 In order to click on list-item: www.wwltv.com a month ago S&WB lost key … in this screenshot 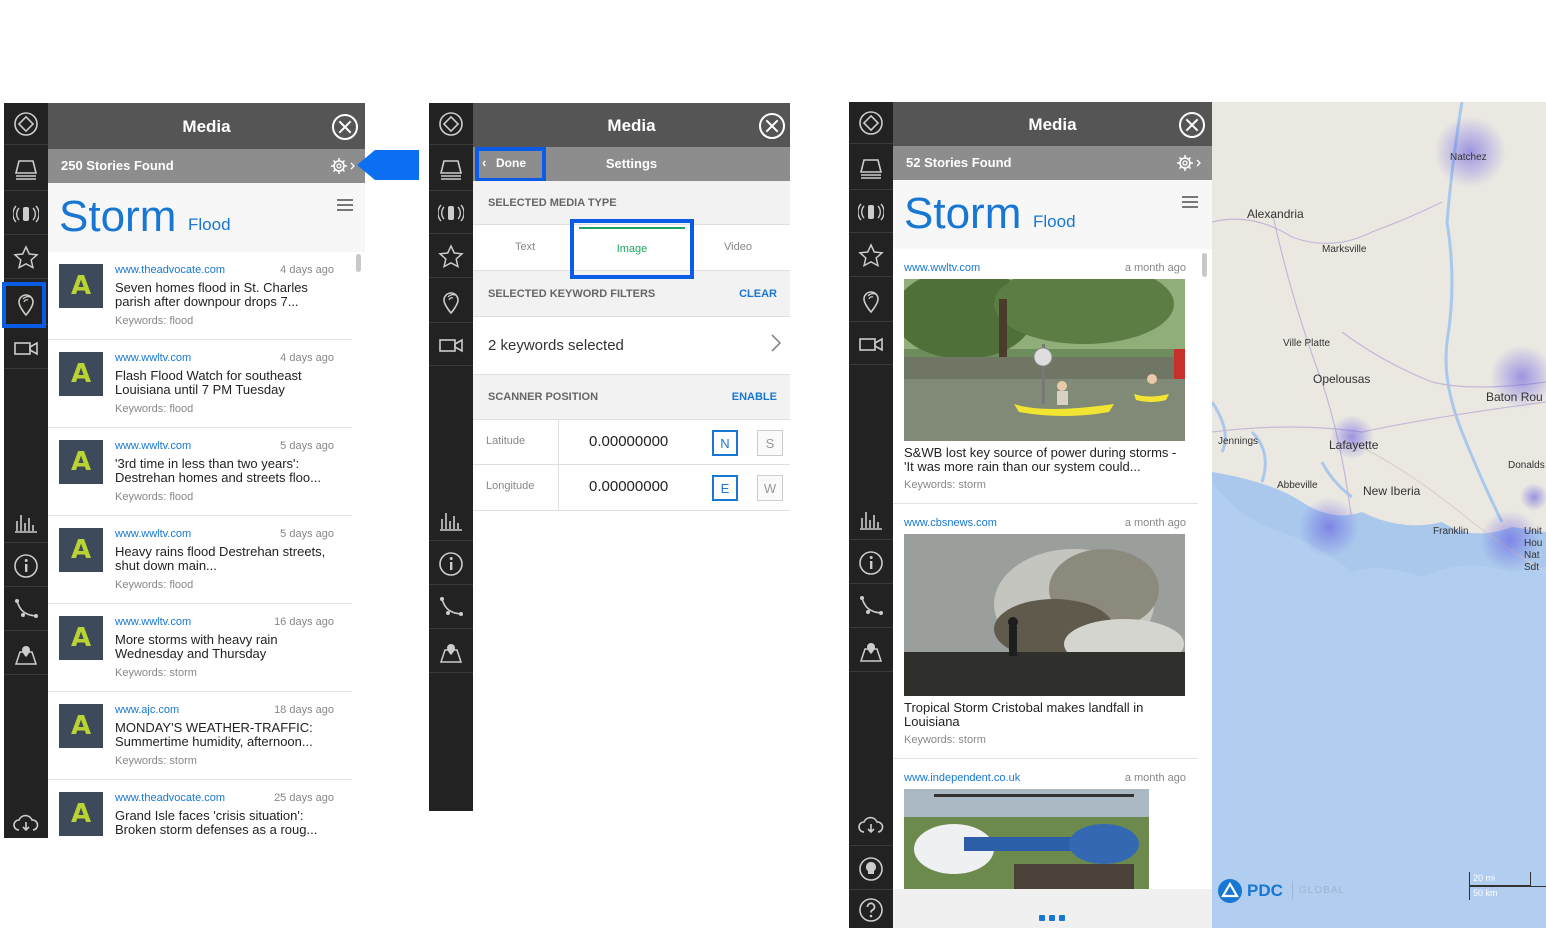, I will do `click(1045, 376)`.